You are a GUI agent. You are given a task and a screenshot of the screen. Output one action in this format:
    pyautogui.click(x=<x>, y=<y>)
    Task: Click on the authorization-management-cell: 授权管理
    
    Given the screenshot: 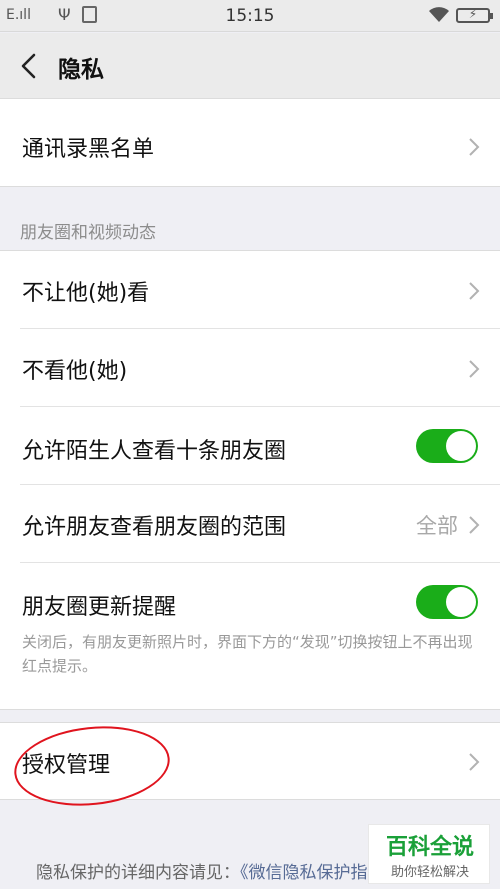 What is the action you would take?
    pyautogui.click(x=250, y=762)
    